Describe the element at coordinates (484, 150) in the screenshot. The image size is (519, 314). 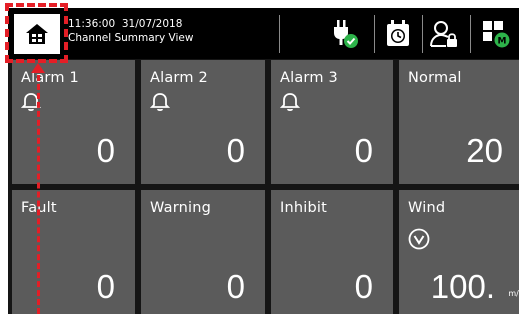
I see `tile-count: 20` at that location.